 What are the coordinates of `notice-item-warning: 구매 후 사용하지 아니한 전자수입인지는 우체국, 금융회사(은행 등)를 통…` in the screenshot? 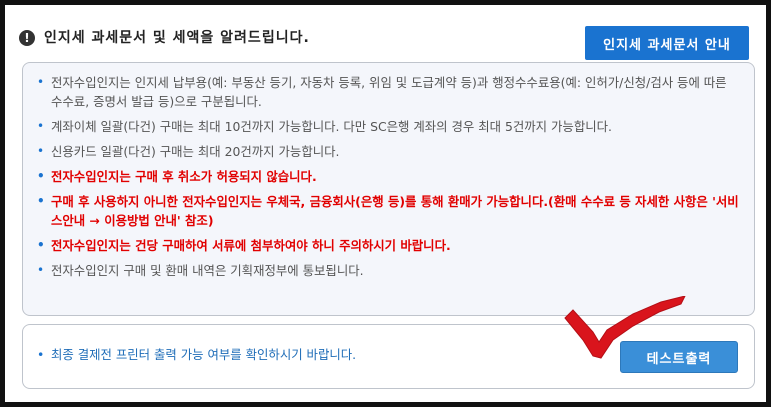 It's located at (388, 211).